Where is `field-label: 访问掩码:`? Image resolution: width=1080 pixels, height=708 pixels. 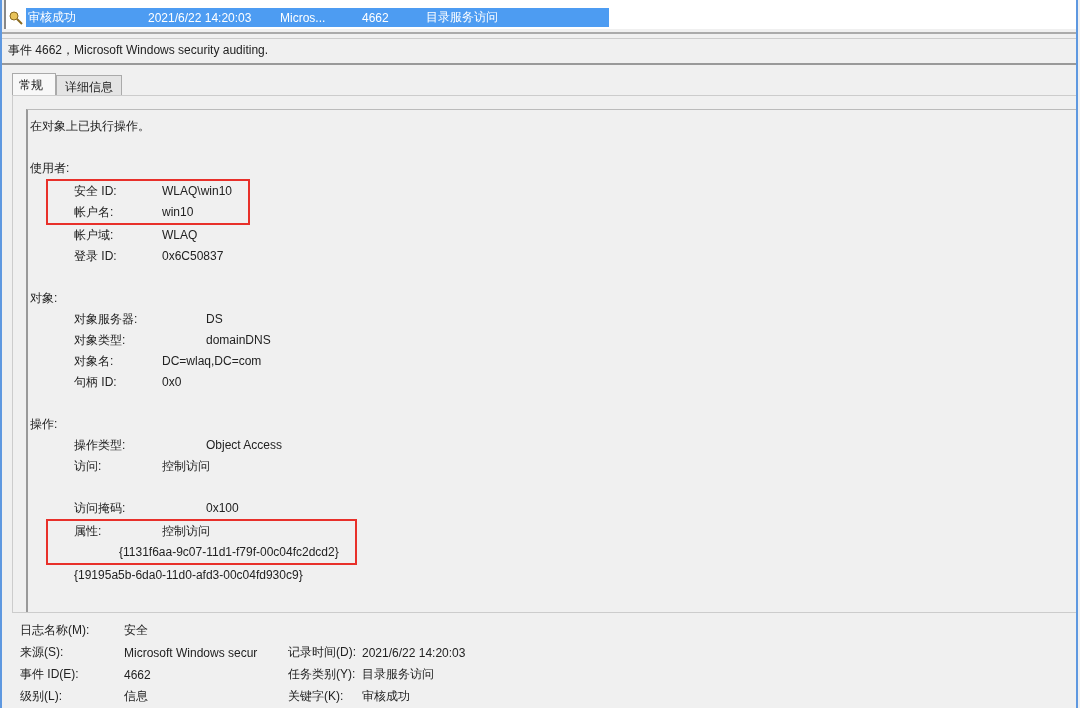 field-label: 访问掩码: is located at coordinates (100, 508).